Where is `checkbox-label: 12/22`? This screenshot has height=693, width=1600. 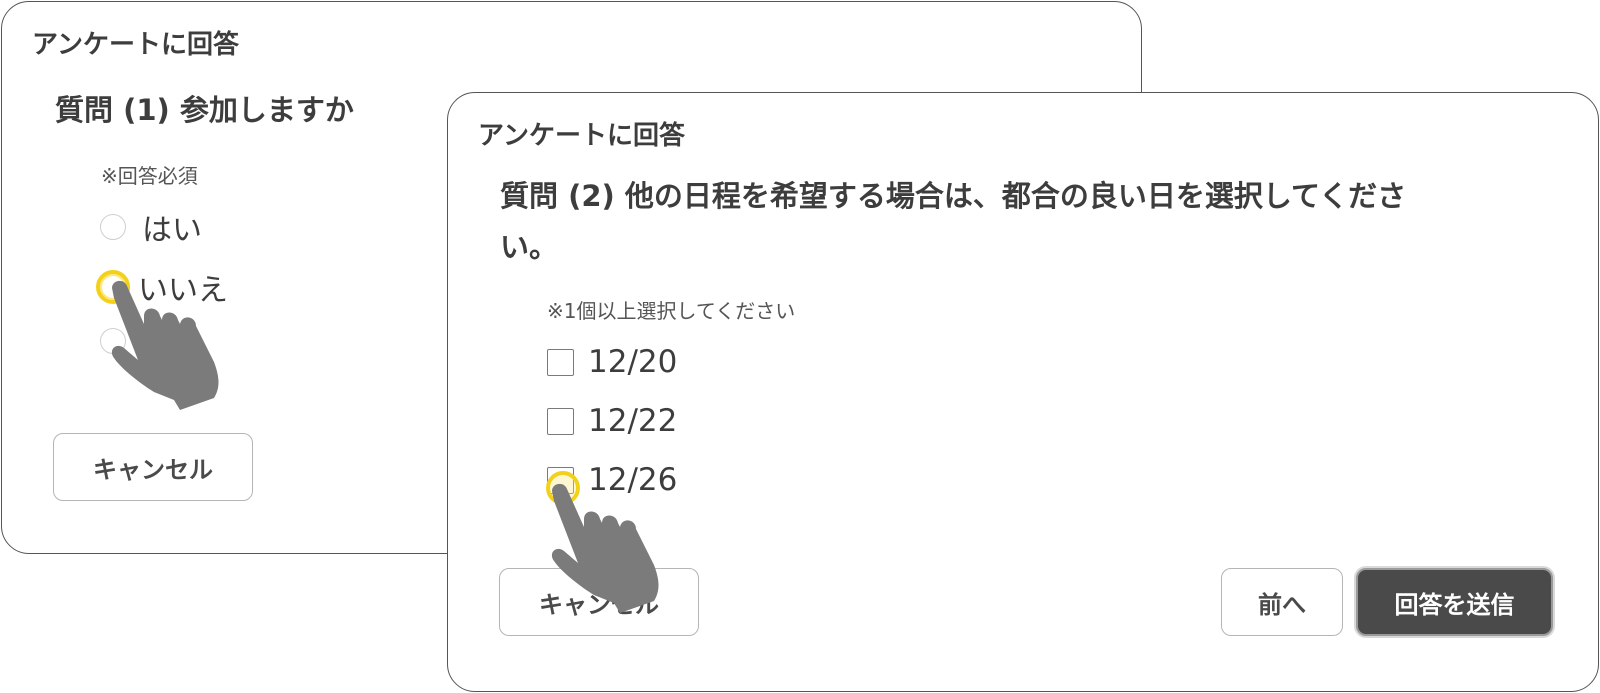 checkbox-label: 12/22 is located at coordinates (633, 421).